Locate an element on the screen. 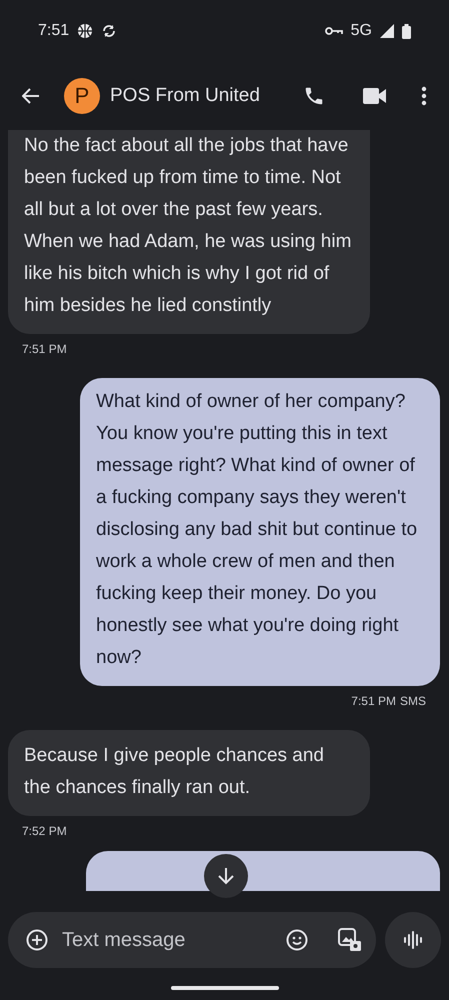 The width and height of the screenshot is (449, 1000). waveform-icon is located at coordinates (413, 940).